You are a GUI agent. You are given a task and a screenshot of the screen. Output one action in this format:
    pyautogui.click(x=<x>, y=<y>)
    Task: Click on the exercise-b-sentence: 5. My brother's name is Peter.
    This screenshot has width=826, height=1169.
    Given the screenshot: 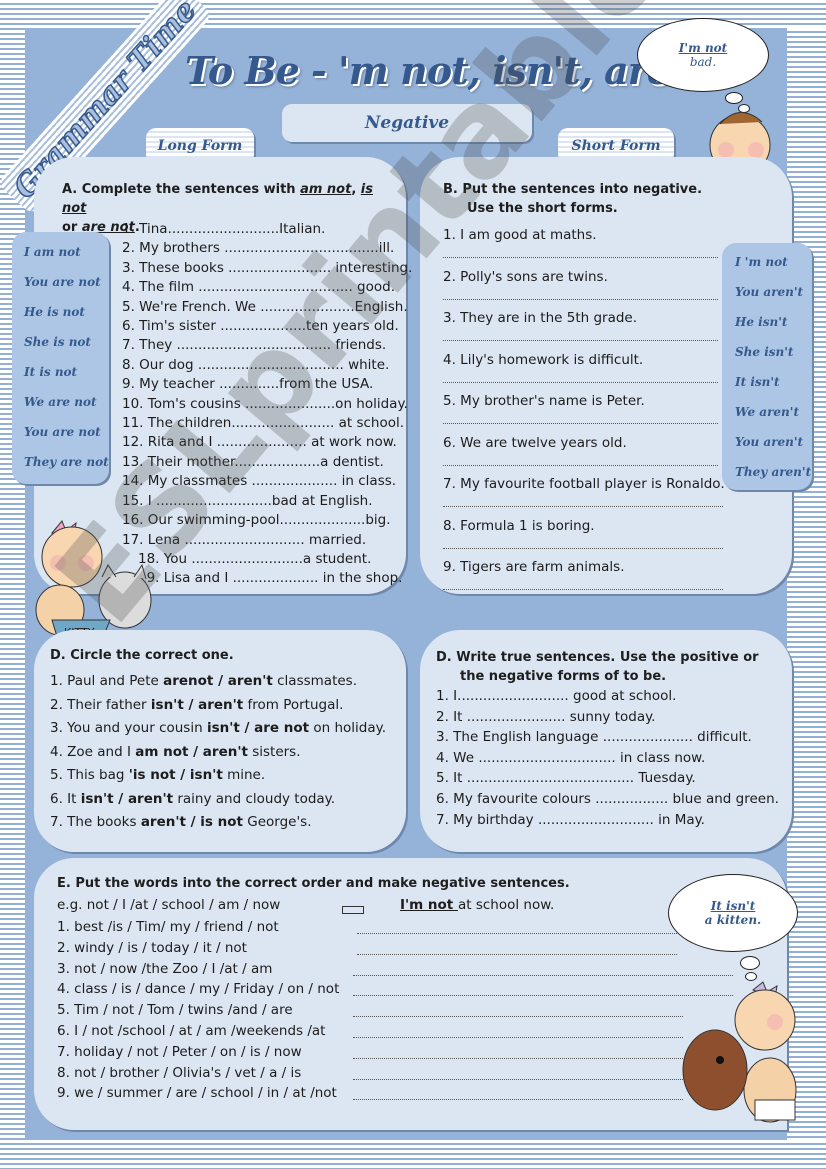 What is the action you would take?
    pyautogui.click(x=544, y=401)
    